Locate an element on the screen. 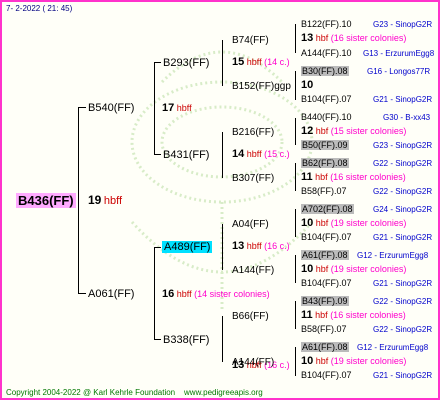  gen4-queen-7a: B43(FF).09 is located at coordinates (325, 301).